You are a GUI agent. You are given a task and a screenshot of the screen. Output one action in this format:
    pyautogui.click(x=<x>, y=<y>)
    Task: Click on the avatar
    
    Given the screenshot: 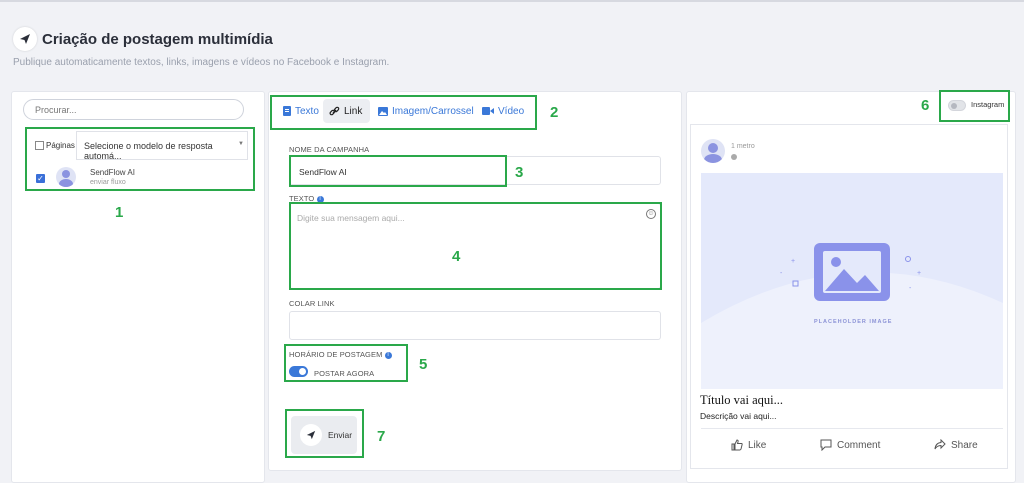 What is the action you would take?
    pyautogui.click(x=713, y=151)
    